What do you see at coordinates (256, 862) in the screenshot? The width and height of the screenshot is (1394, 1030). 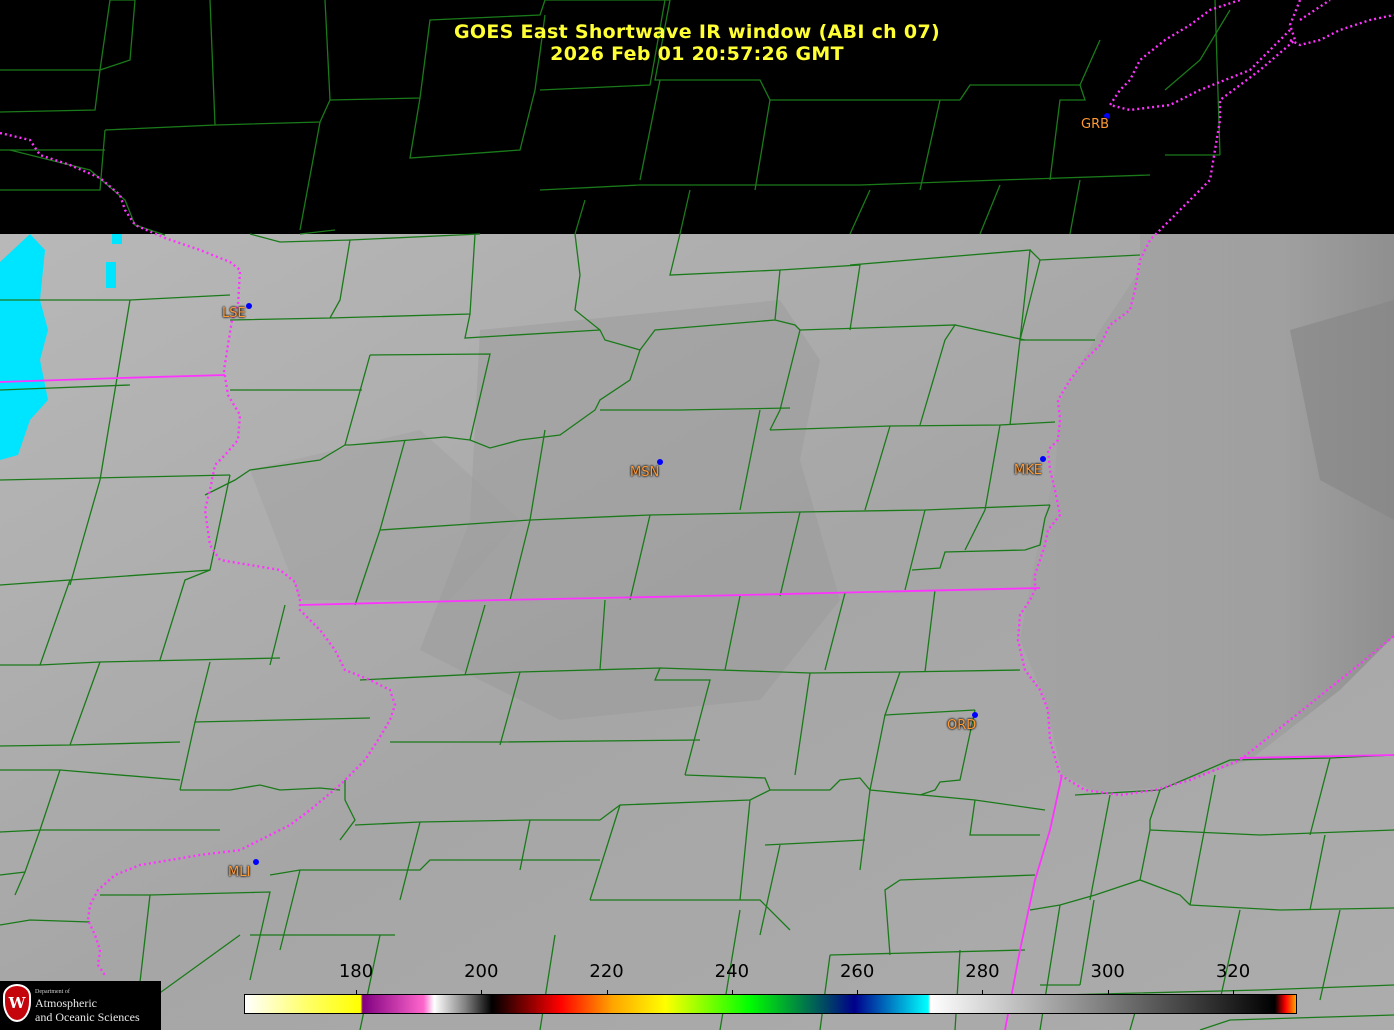 I see `mli-station-marker` at bounding box center [256, 862].